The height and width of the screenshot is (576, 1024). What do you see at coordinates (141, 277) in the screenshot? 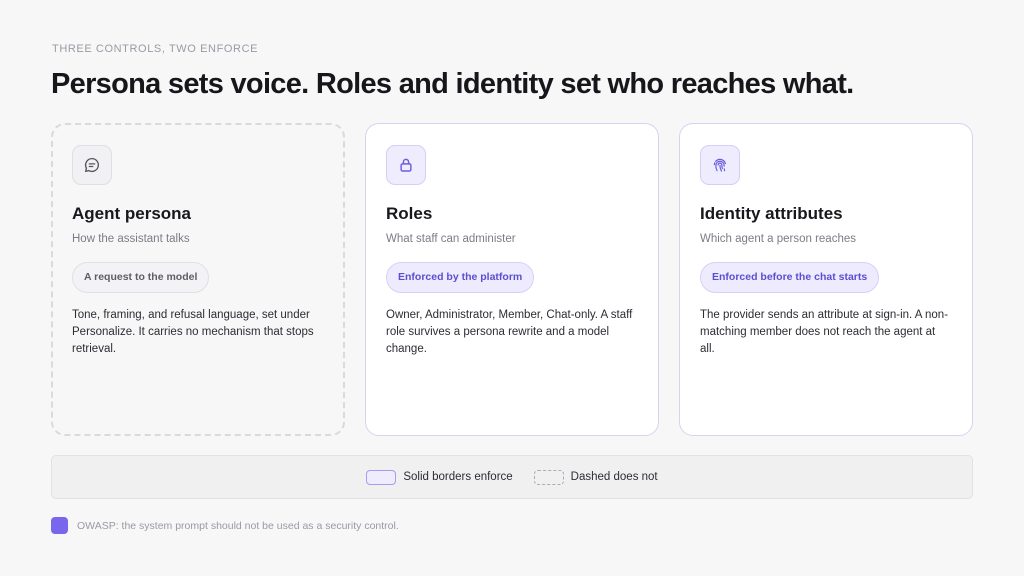
I see `status-badge: A request to the model` at bounding box center [141, 277].